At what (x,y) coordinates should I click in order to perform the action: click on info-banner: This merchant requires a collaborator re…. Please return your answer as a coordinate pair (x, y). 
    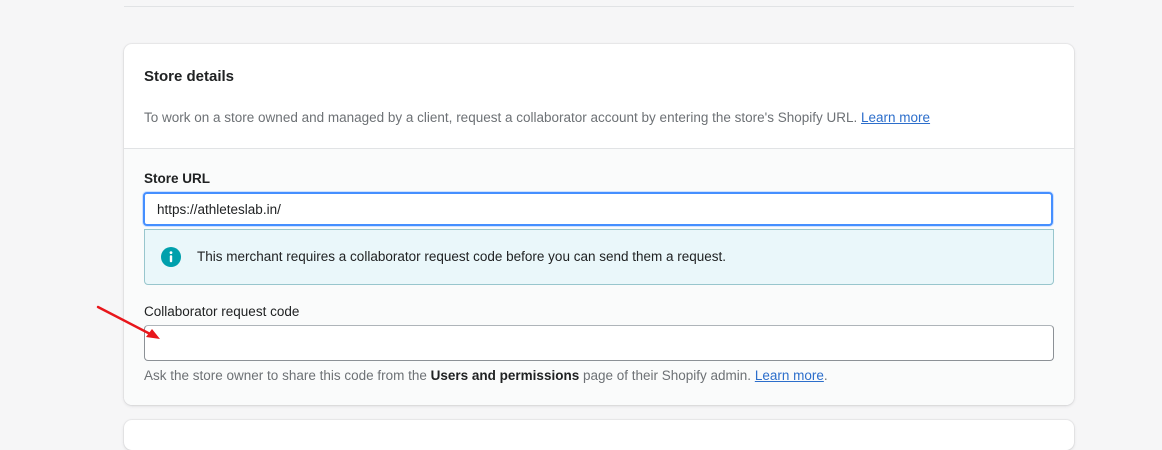
    Looking at the image, I should click on (599, 257).